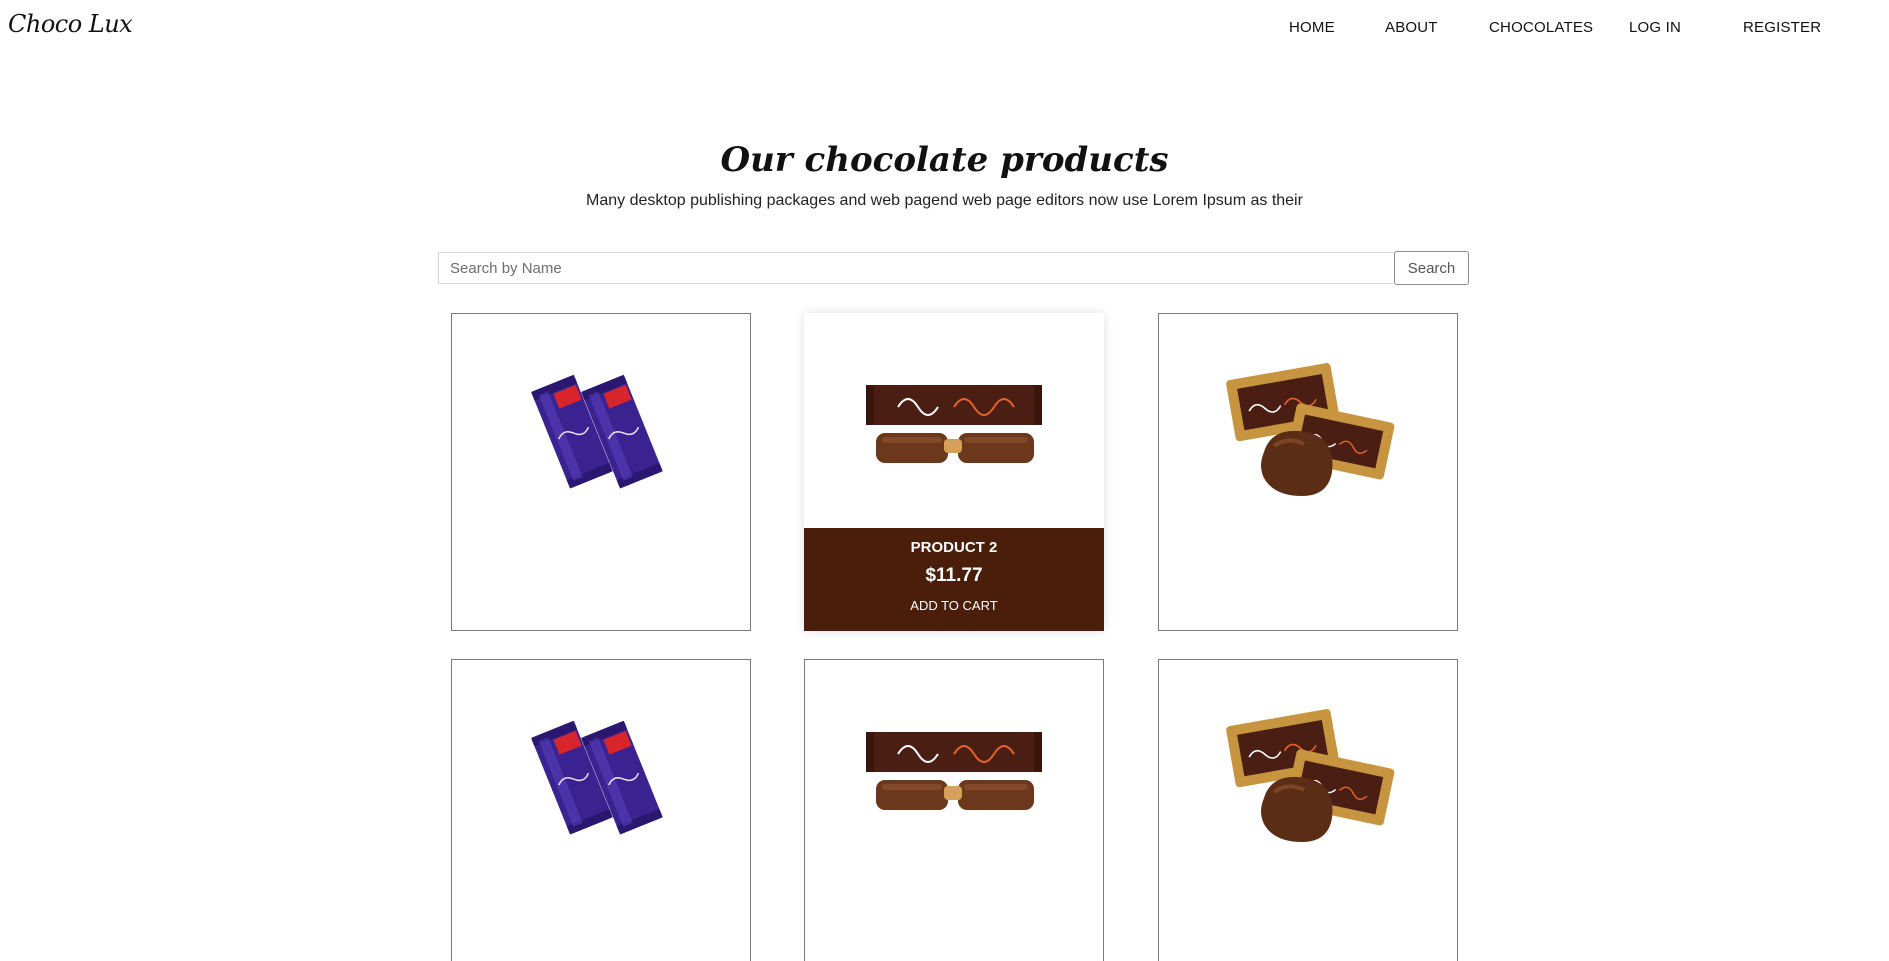 The width and height of the screenshot is (1889, 961). I want to click on product-name: PRODUCT 2, so click(954, 547).